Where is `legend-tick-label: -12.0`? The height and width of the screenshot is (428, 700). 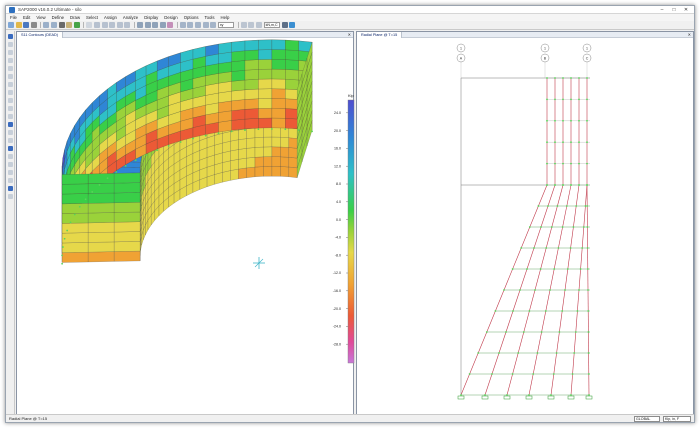
legend-tick-label: -12.0 is located at coordinates (337, 273).